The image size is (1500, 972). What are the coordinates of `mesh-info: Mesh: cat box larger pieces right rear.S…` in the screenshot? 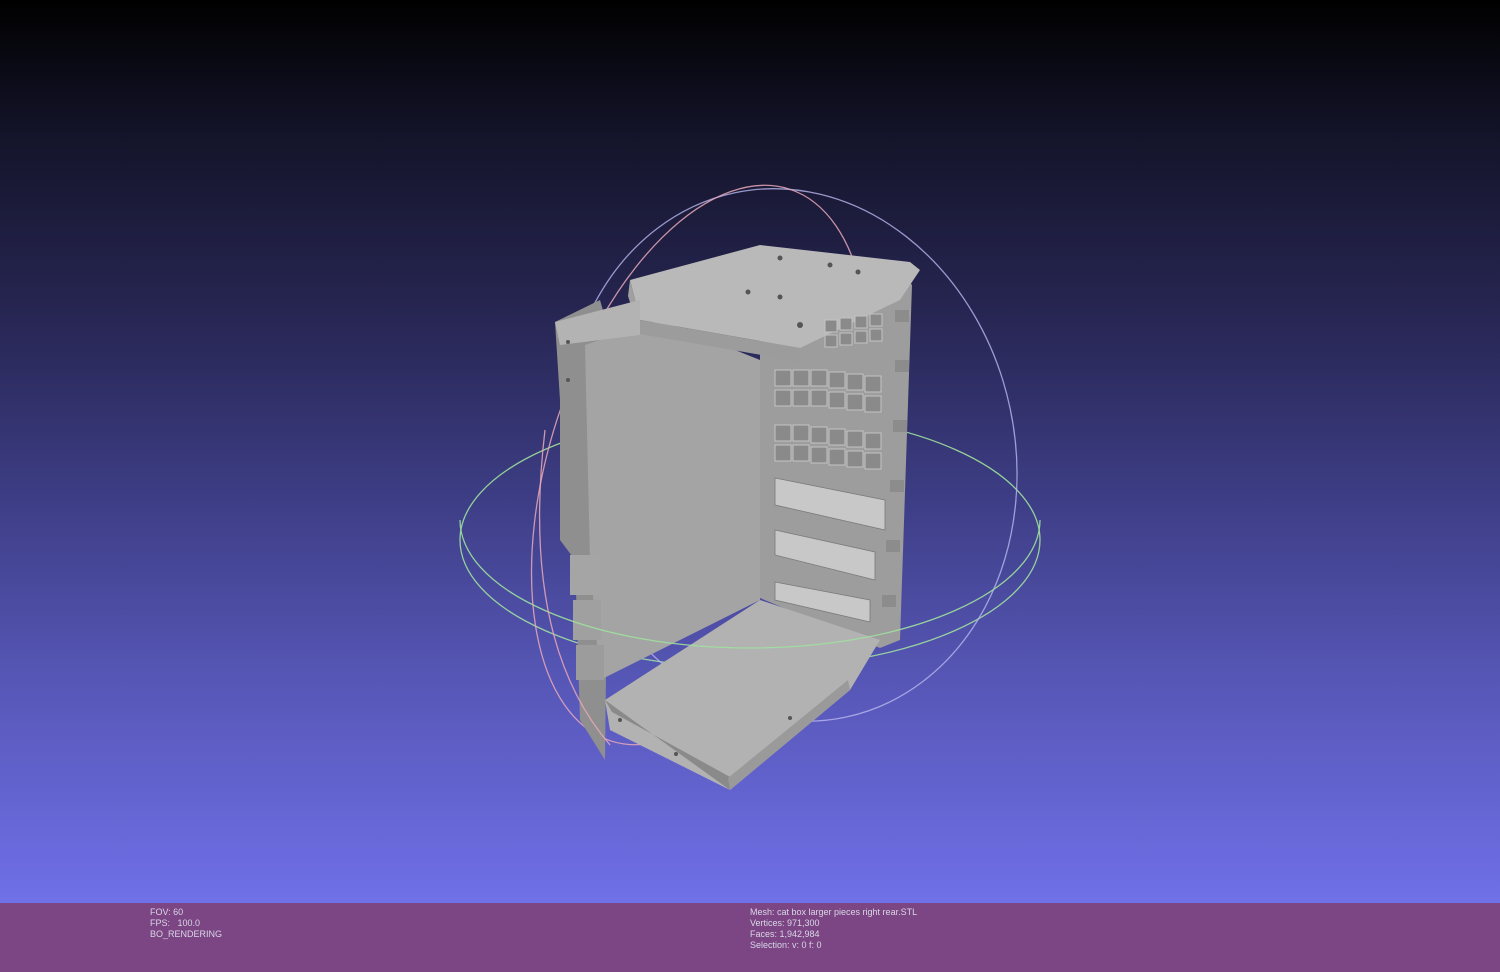 It's located at (833, 929).